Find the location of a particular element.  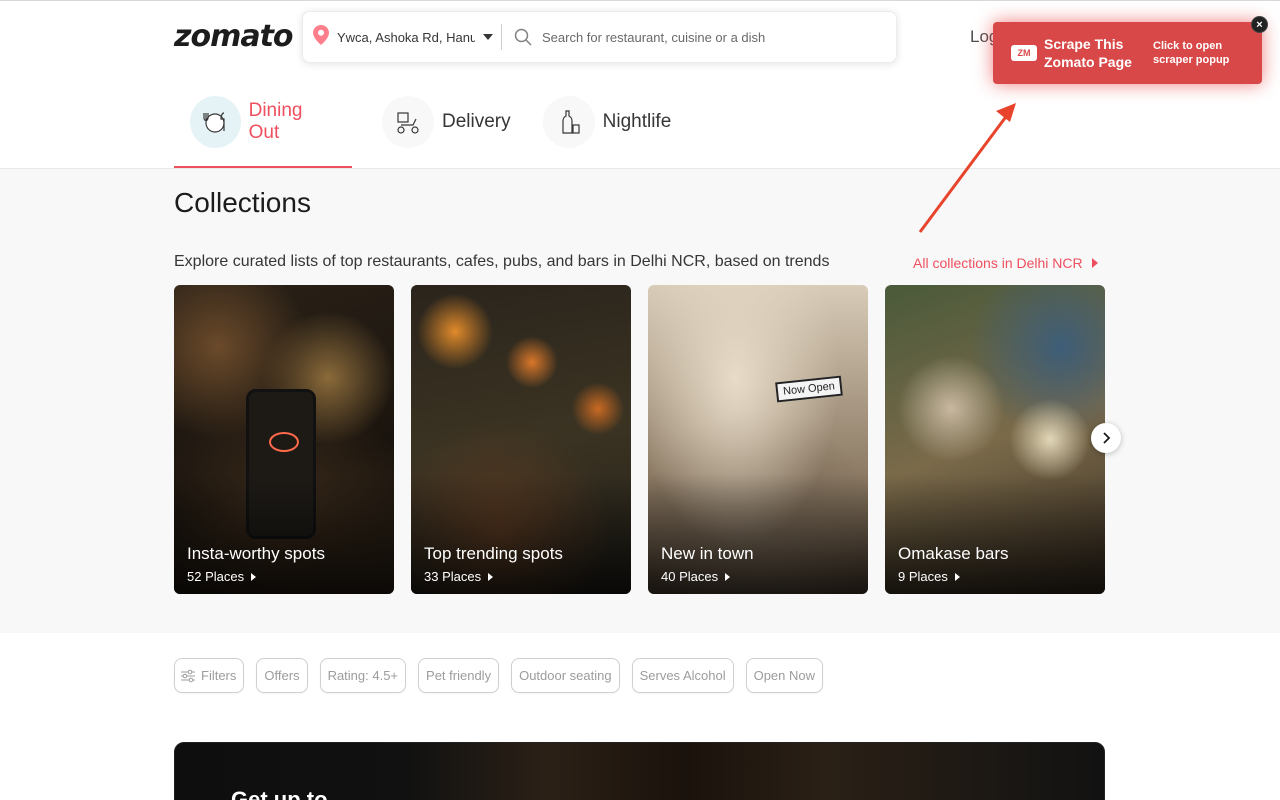

card-title: Top trending spots is located at coordinates (493, 553).